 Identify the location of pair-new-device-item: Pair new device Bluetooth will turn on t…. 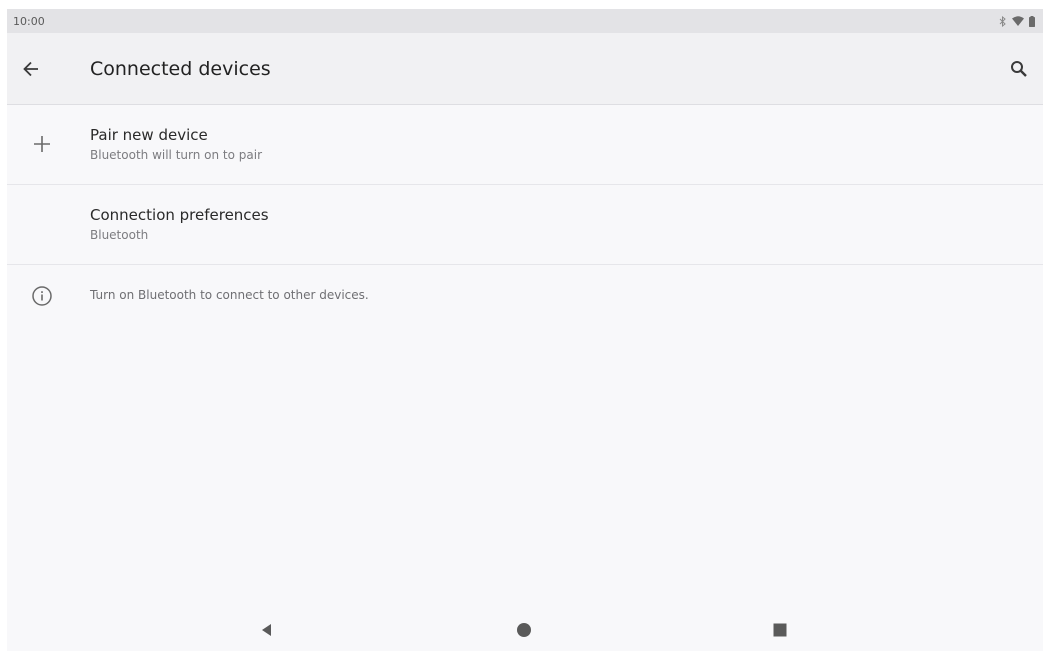
(525, 145).